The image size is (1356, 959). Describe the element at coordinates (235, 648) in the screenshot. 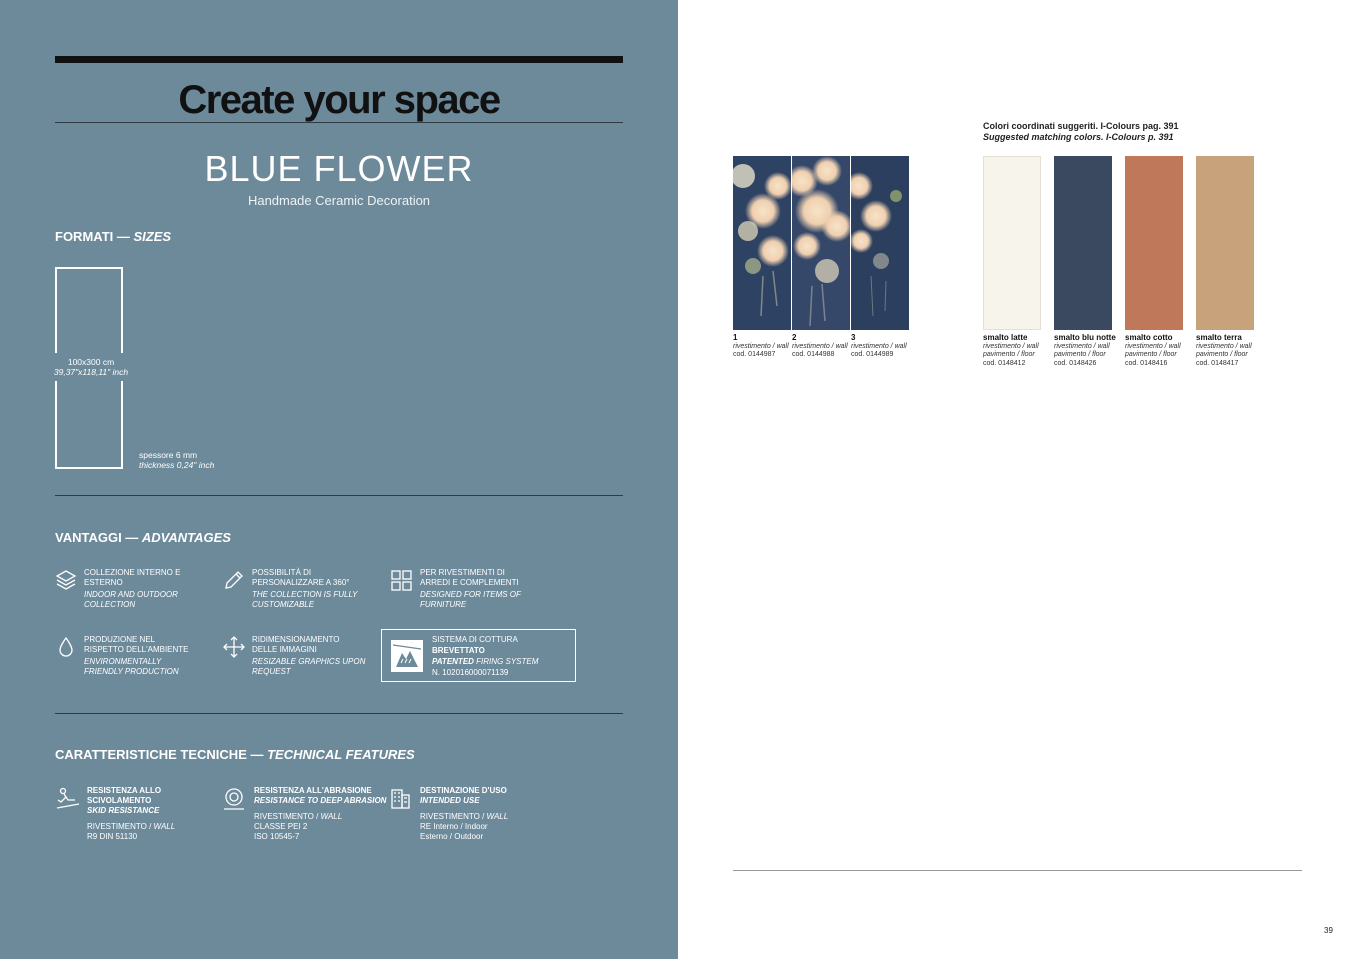

I see `move-arrows-icon` at that location.